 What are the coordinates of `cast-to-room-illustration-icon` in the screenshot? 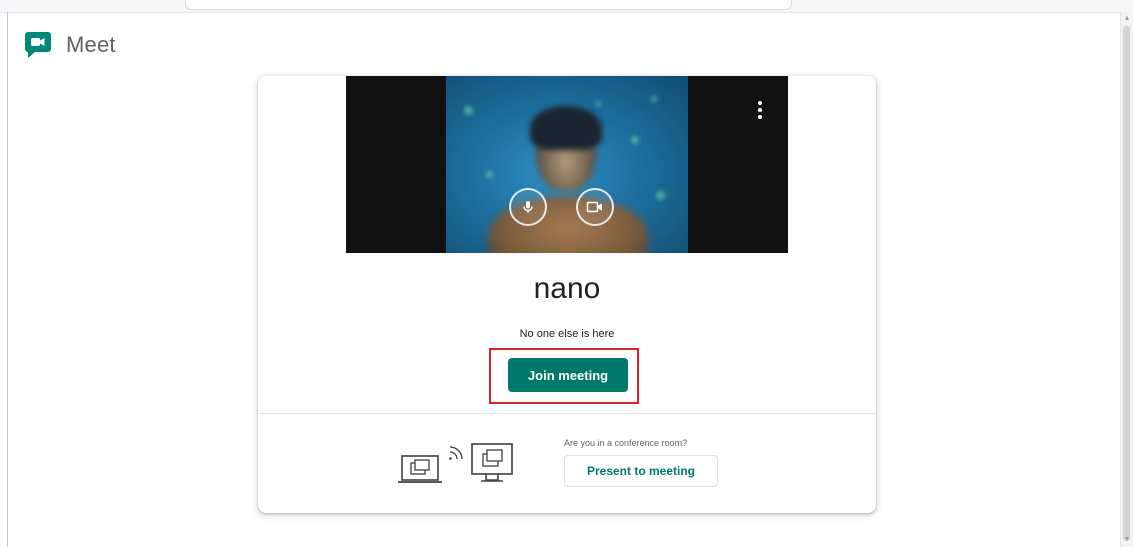 It's located at (455, 463).